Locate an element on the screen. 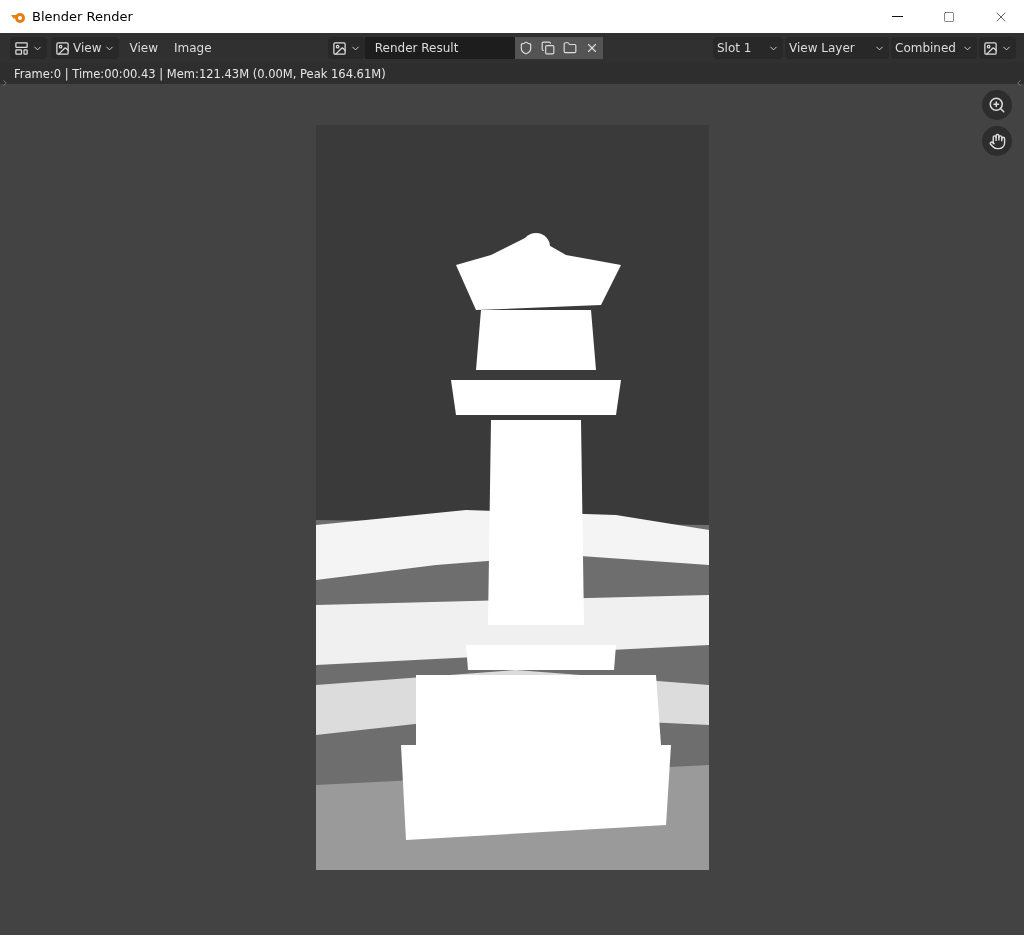 The width and height of the screenshot is (1024, 935). fake-user-button is located at coordinates (525, 48).